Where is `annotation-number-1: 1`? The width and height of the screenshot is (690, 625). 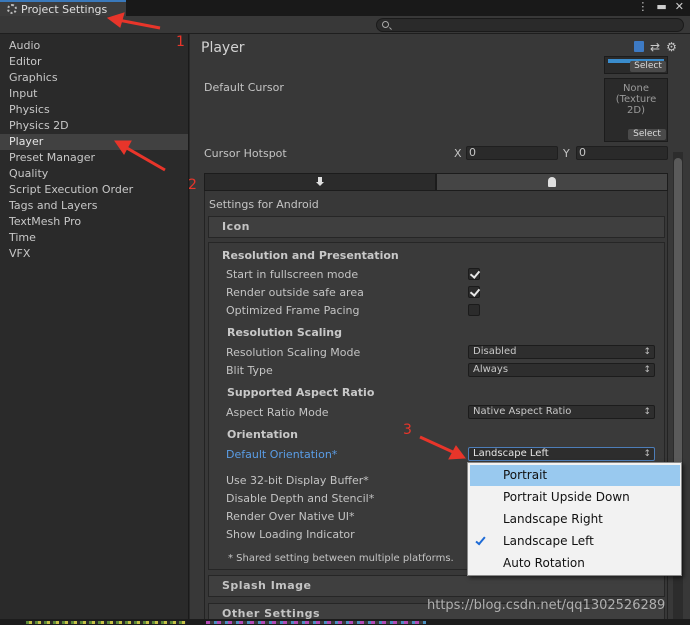
annotation-number-1: 1 is located at coordinates (180, 42).